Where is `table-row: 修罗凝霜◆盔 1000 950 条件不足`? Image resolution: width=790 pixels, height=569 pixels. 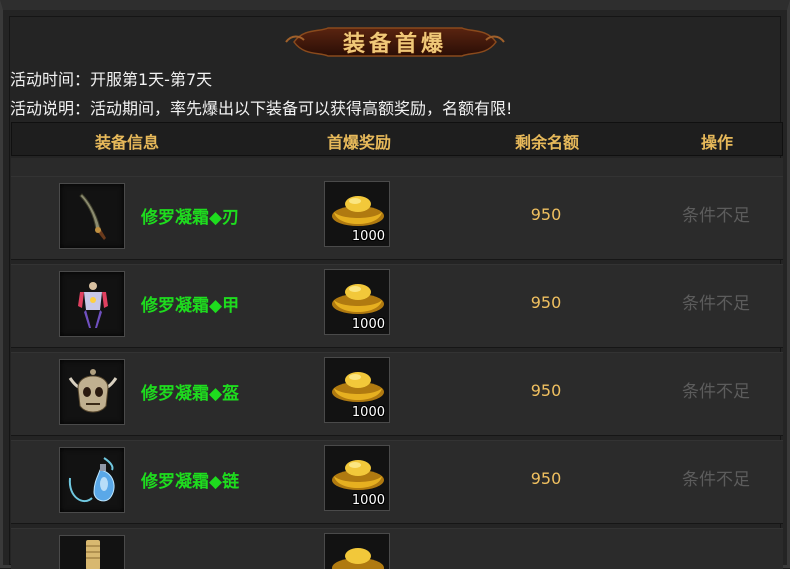 table-row: 修罗凝霜◆盔 1000 950 条件不足 is located at coordinates (397, 394).